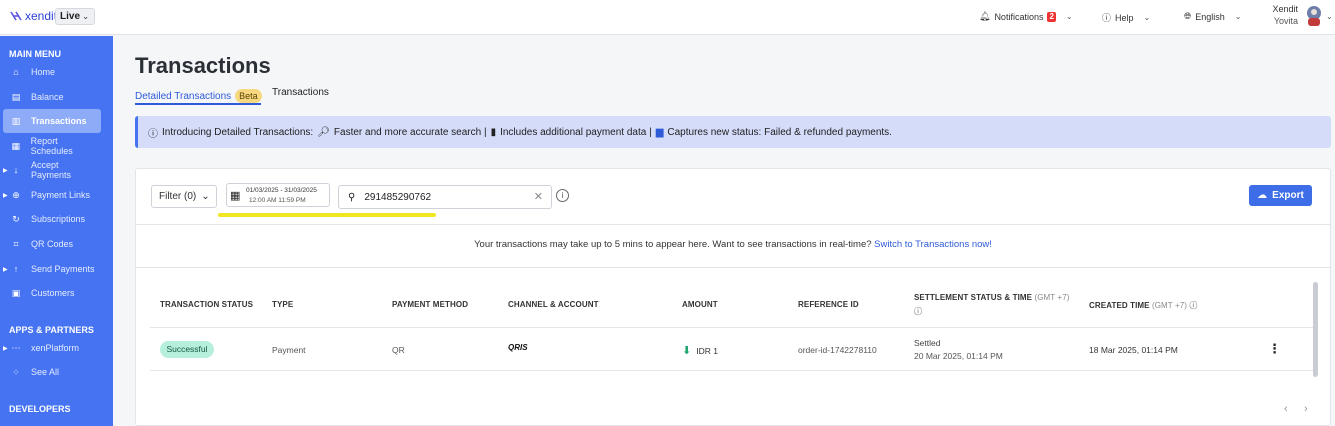 This screenshot has height=426, width=1335. I want to click on new-icon: ▆, so click(659, 132).